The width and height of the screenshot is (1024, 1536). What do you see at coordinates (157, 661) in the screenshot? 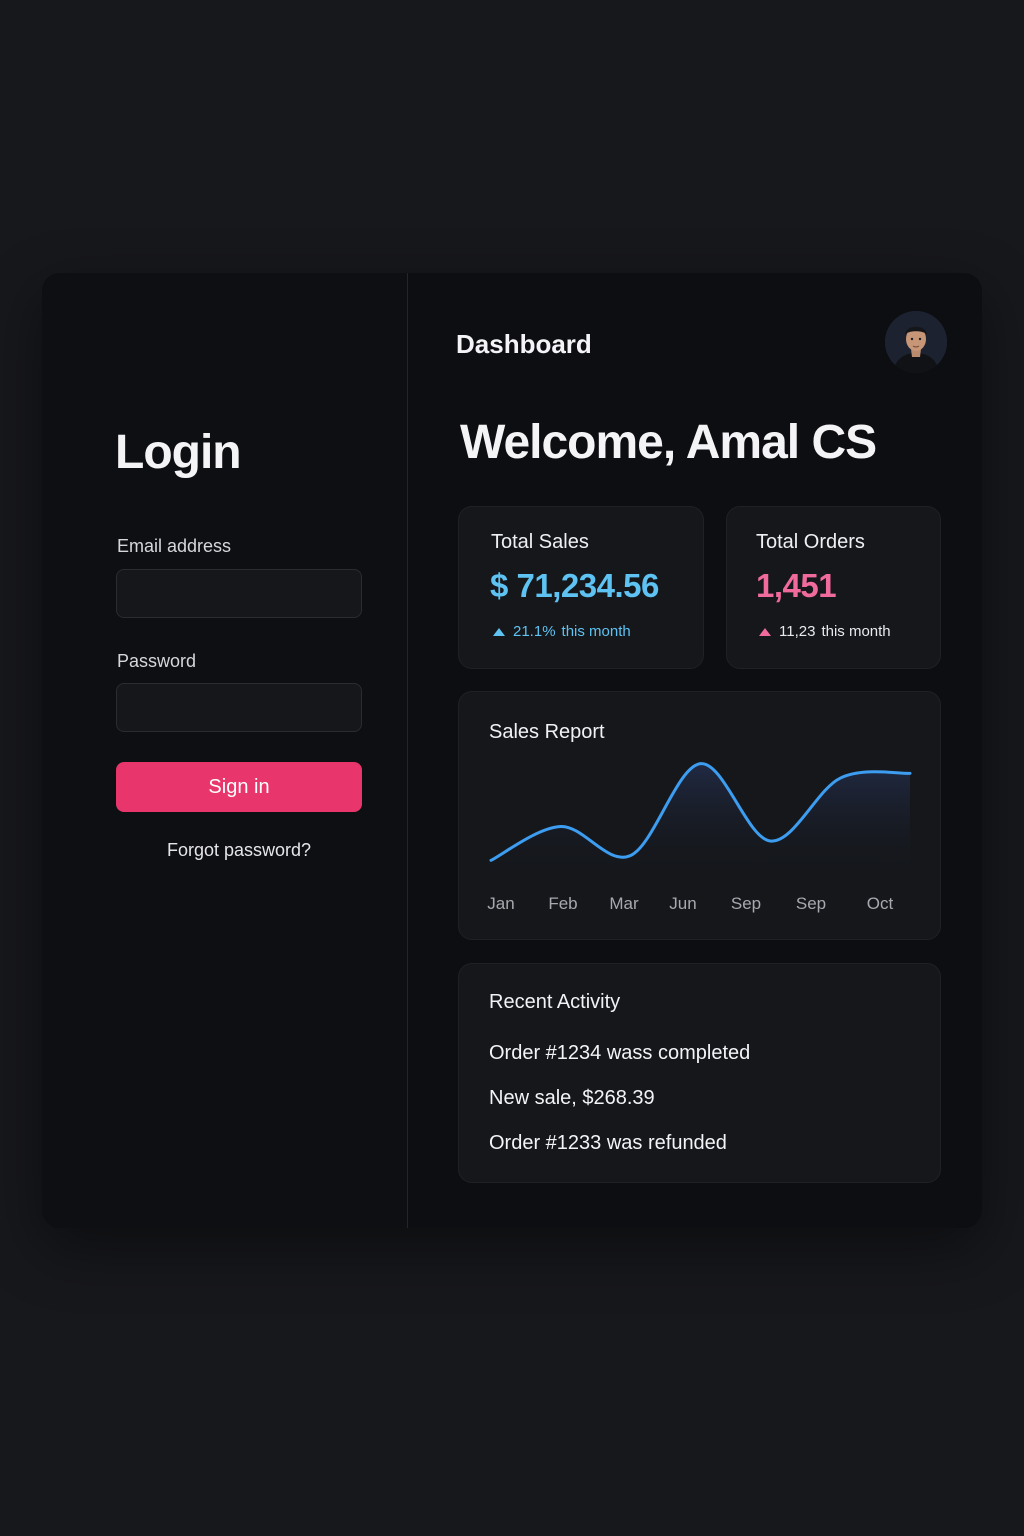
I see `password-label: Password` at bounding box center [157, 661].